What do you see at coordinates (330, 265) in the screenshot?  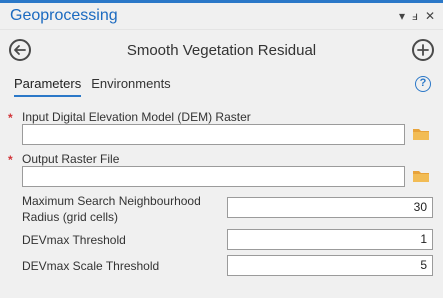 I see `devmax-scale-threshold-input: 5` at bounding box center [330, 265].